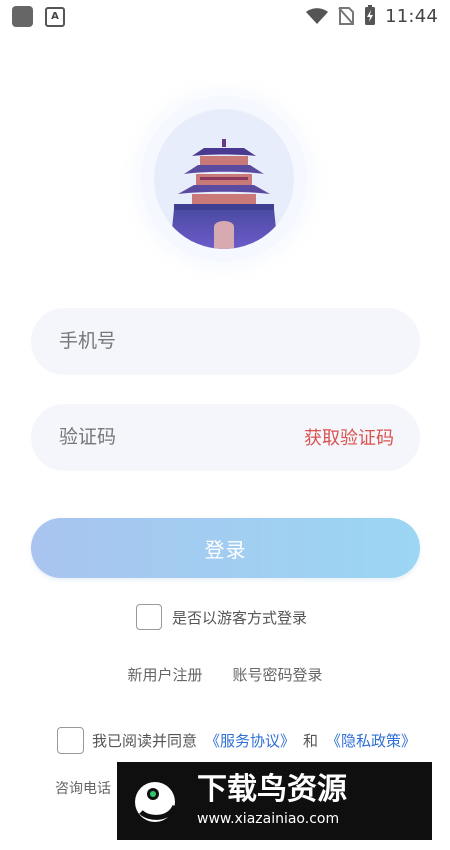 The image size is (450, 850). I want to click on new-user-register-link: 新用户注册, so click(164, 674).